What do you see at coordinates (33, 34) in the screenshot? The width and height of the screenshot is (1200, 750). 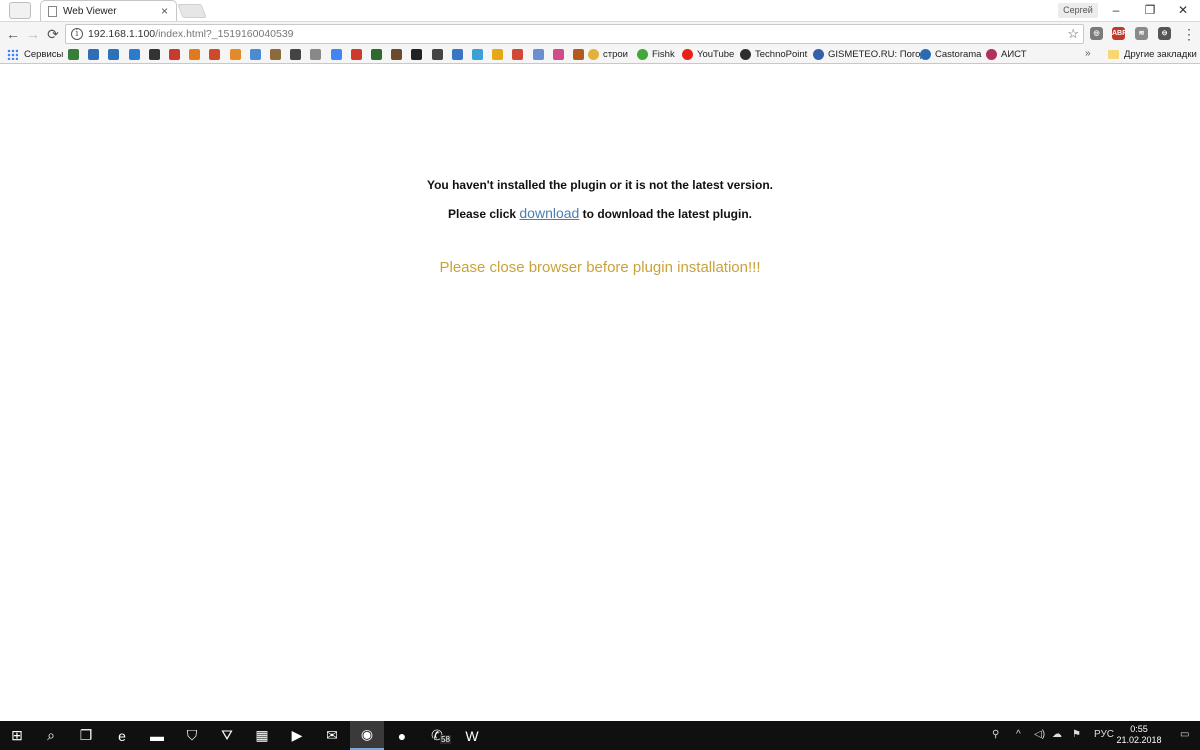 I see `forward-button: →` at bounding box center [33, 34].